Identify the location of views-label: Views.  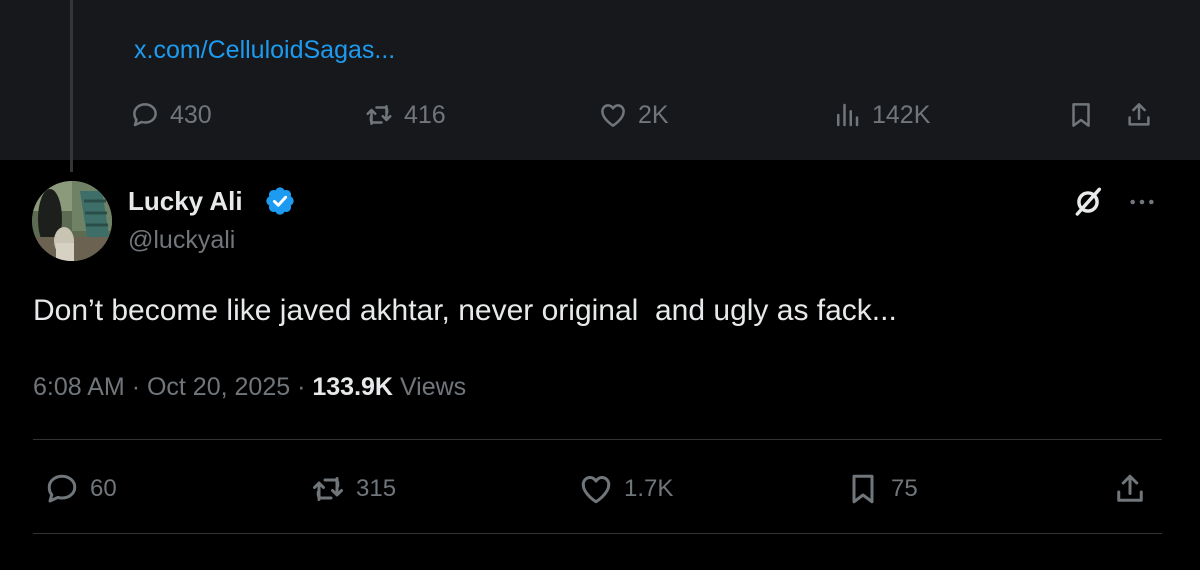
(433, 387).